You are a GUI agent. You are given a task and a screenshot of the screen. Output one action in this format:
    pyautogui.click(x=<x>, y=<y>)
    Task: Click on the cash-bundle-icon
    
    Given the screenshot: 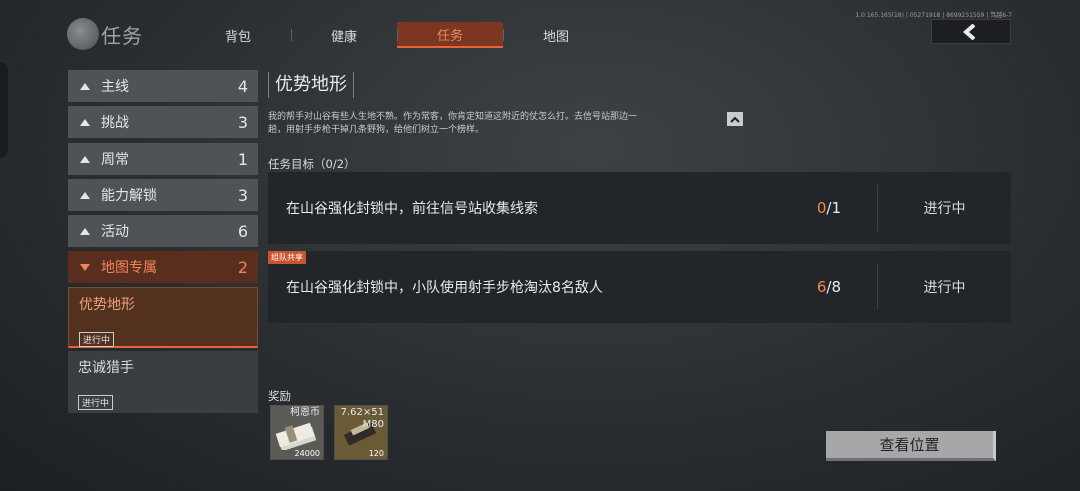 What is the action you would take?
    pyautogui.click(x=296, y=436)
    